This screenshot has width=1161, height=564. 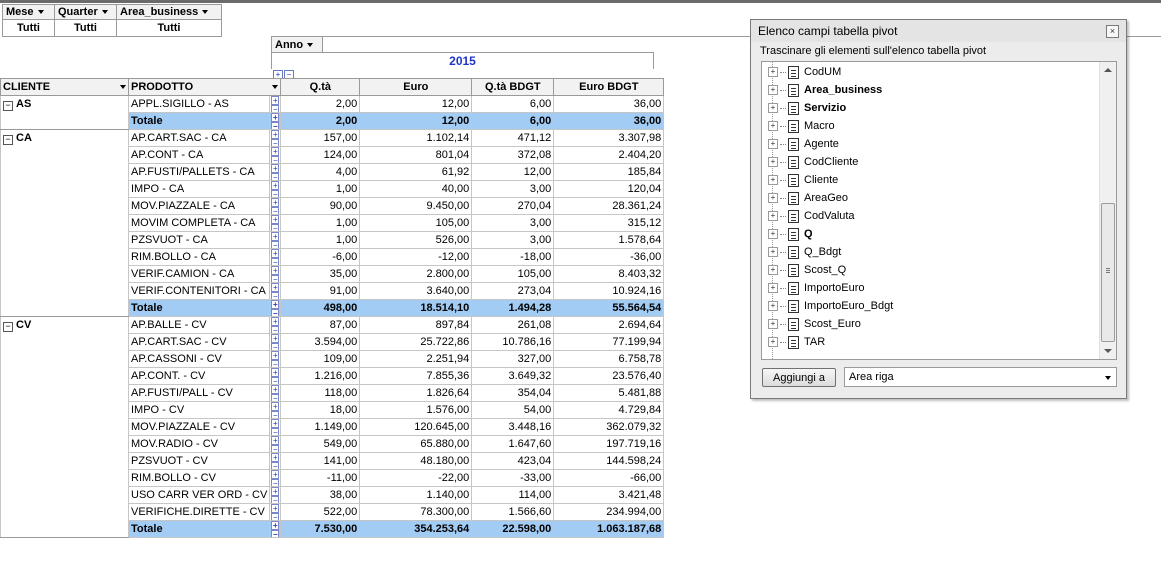 What do you see at coordinates (199, 376) in the screenshot?
I see `product-cell: AP.CONT. - CV` at bounding box center [199, 376].